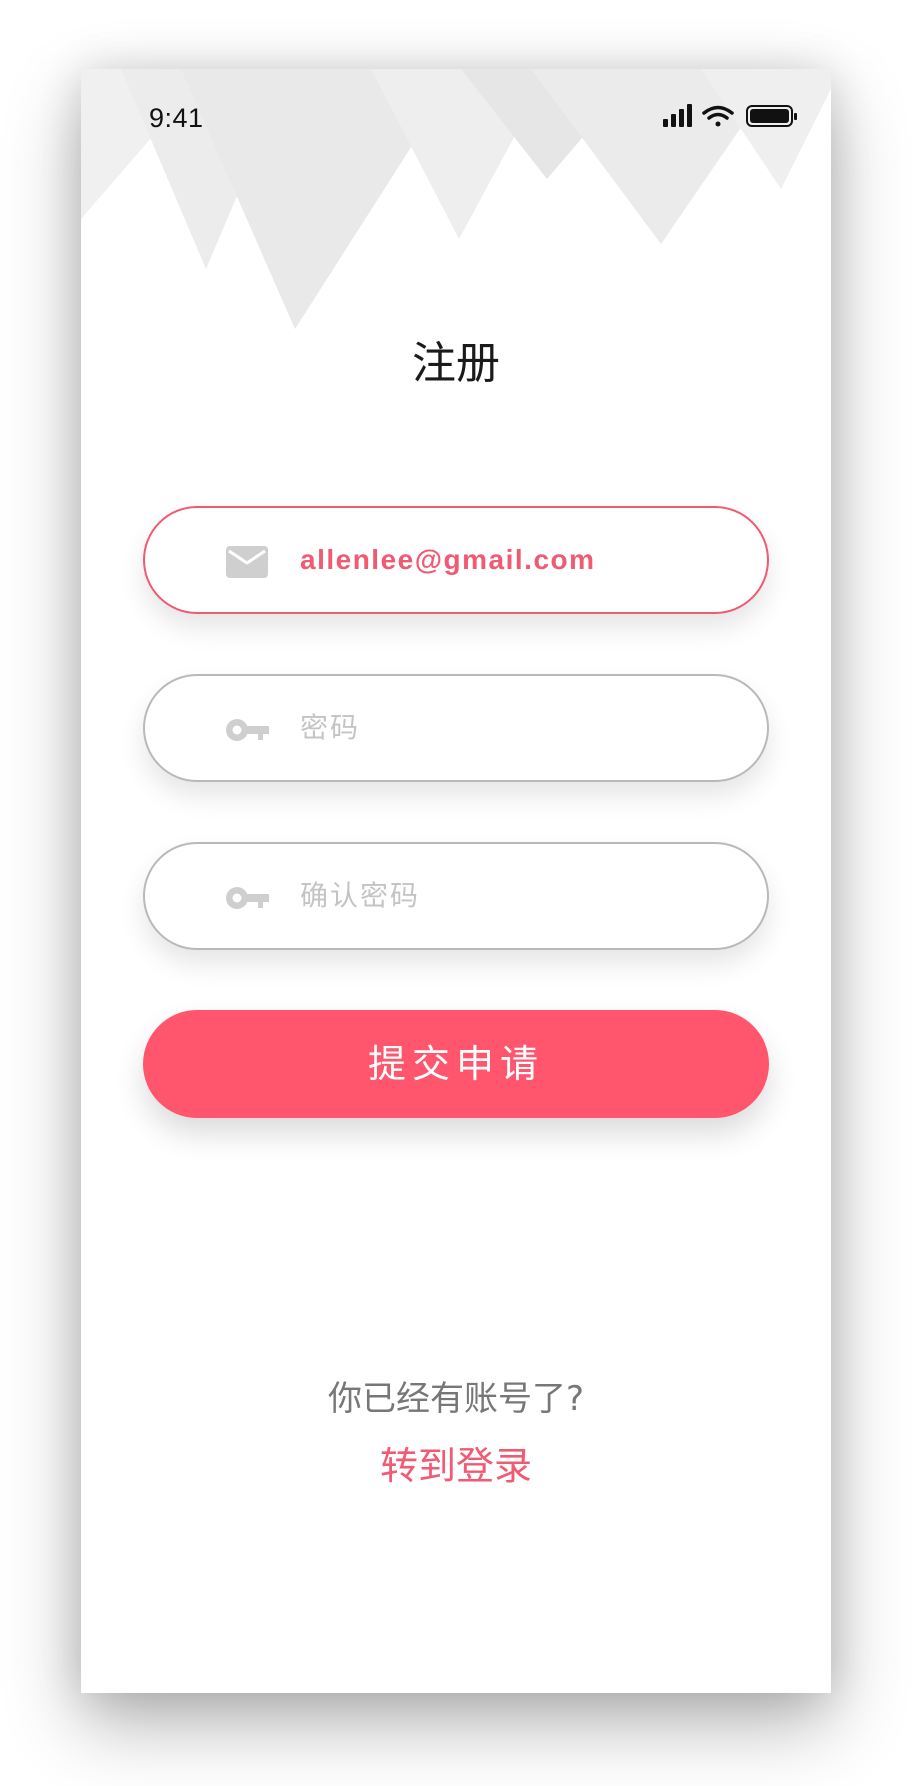 Image resolution: width=912 pixels, height=1786 pixels. What do you see at coordinates (718, 116) in the screenshot?
I see `wifi-icon` at bounding box center [718, 116].